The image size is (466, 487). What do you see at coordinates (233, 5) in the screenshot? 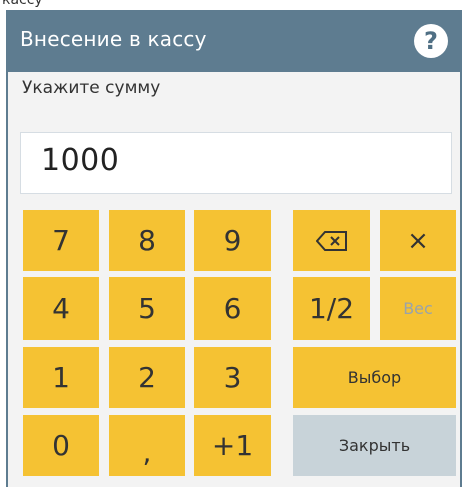
I see `top-strip: кассу` at bounding box center [233, 5].